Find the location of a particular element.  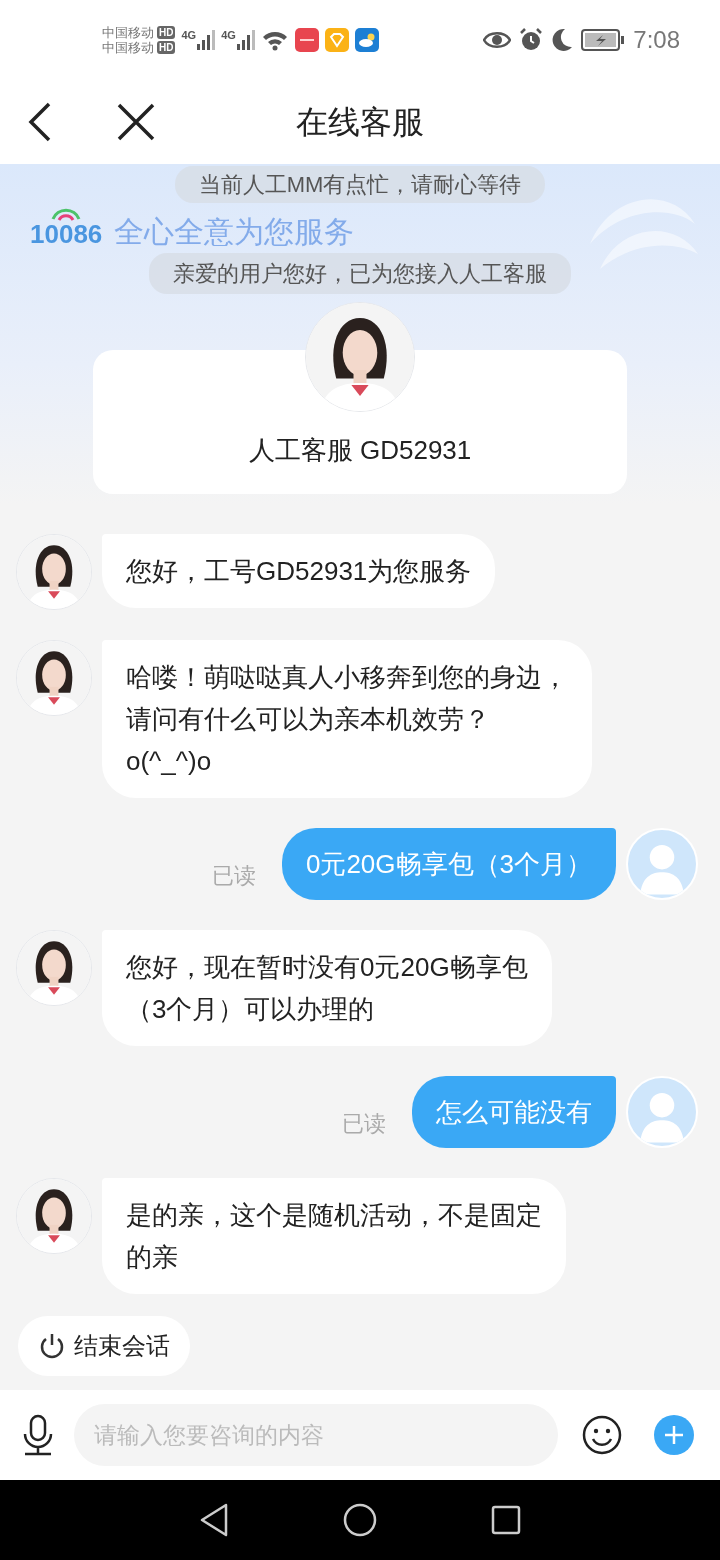

app-icon is located at coordinates (306, 40).